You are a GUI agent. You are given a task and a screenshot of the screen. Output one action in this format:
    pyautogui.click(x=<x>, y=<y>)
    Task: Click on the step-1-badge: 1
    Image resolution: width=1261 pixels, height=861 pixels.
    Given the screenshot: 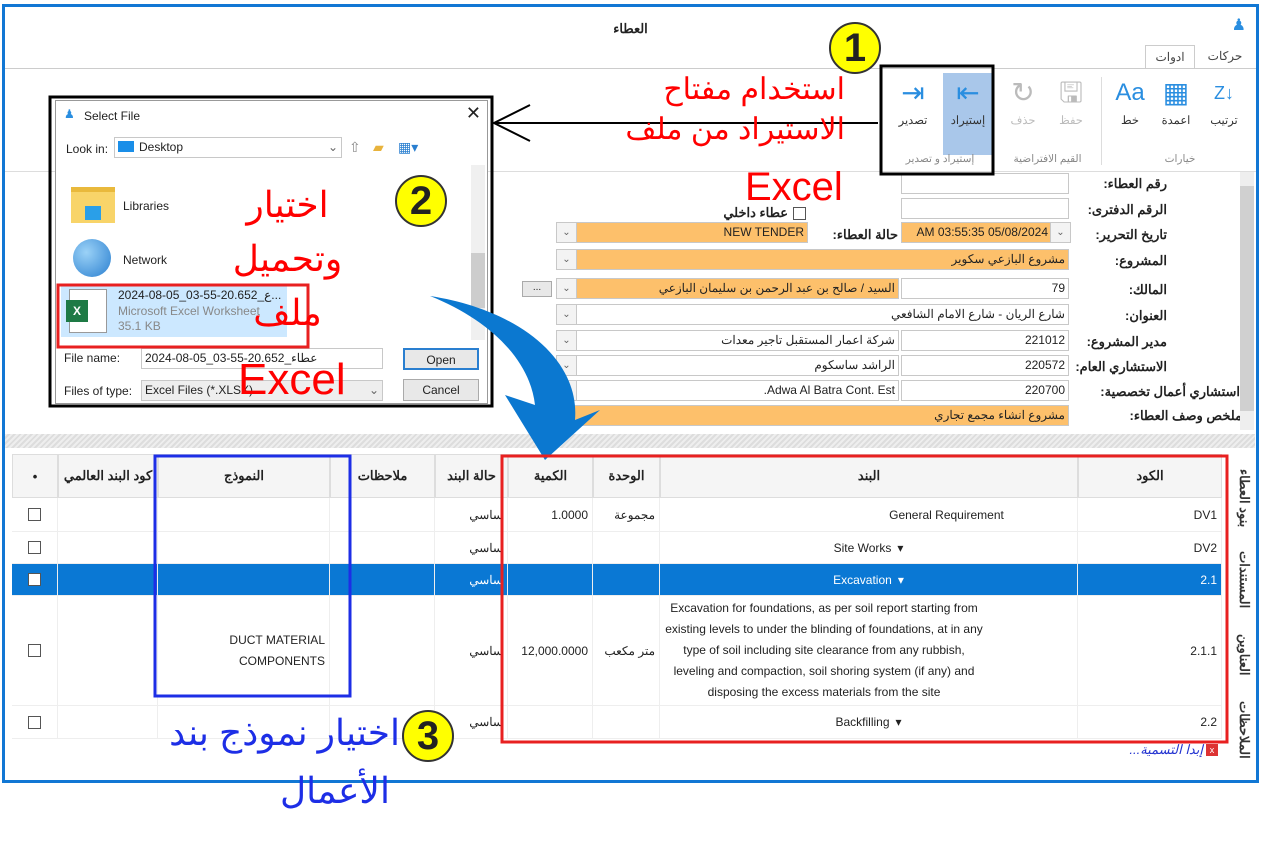 What is the action you would take?
    pyautogui.click(x=855, y=48)
    